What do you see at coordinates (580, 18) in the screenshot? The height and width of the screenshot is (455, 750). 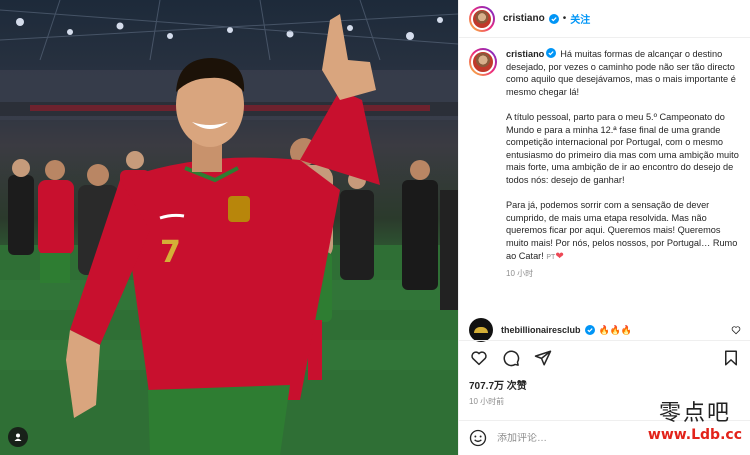 I see `follow-button: 关注` at bounding box center [580, 18].